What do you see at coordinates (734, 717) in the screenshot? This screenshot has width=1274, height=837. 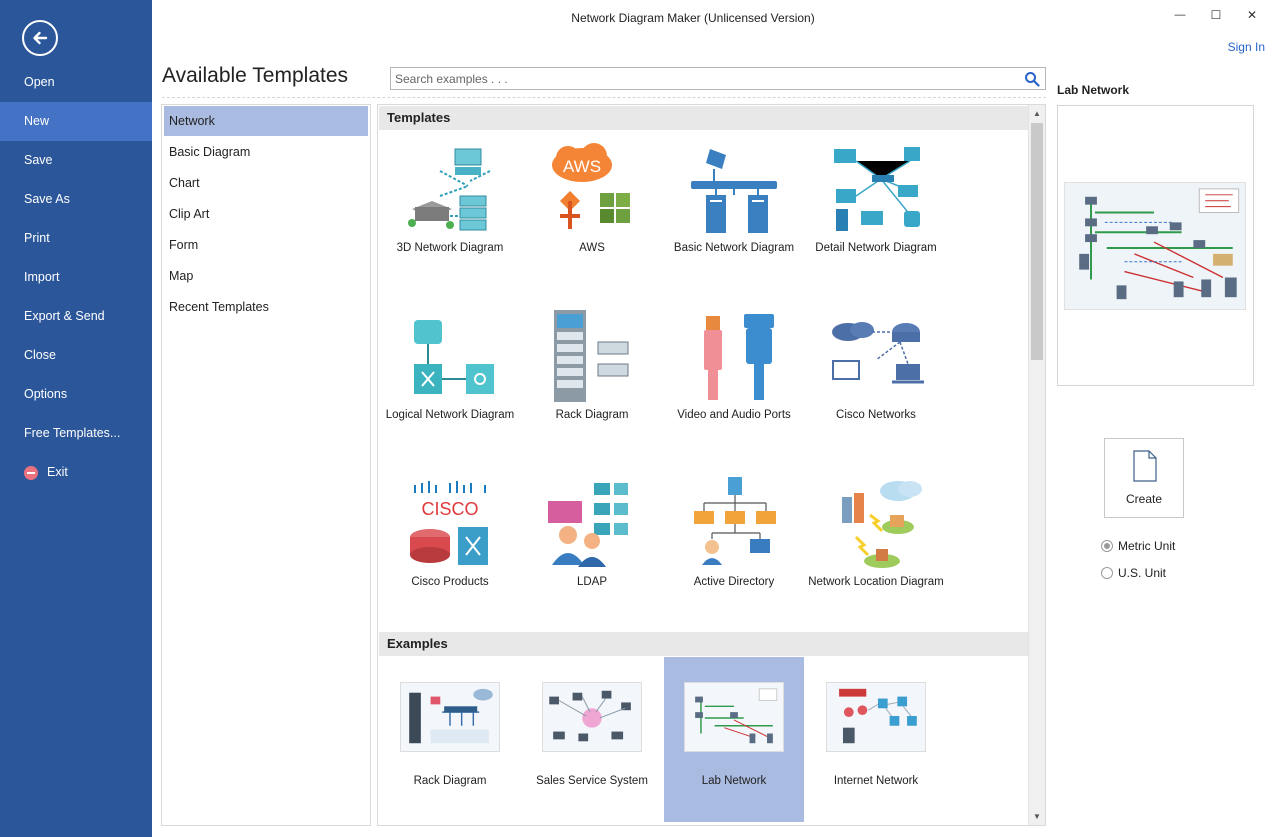 I see `lab-network-thumbnail` at bounding box center [734, 717].